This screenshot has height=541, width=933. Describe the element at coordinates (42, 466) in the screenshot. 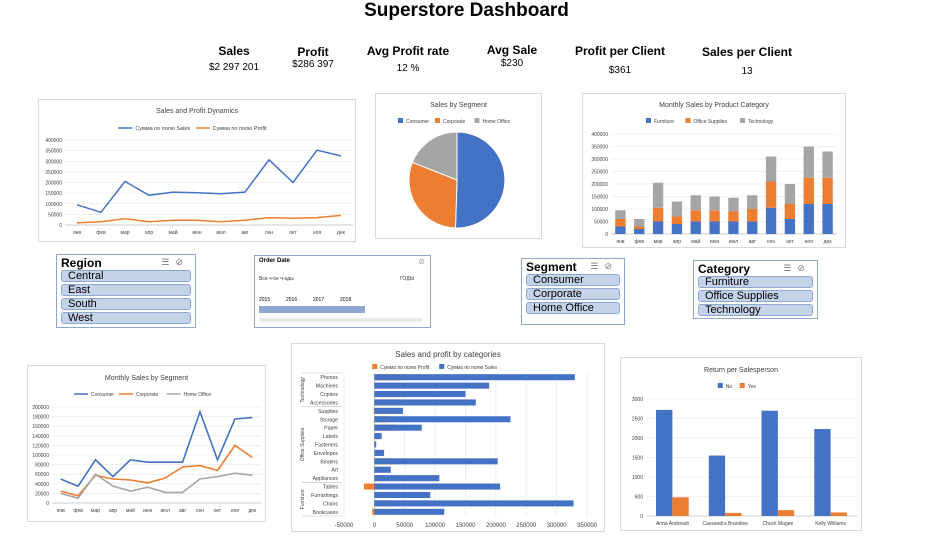

I see `y-tick-label: 80000` at that location.